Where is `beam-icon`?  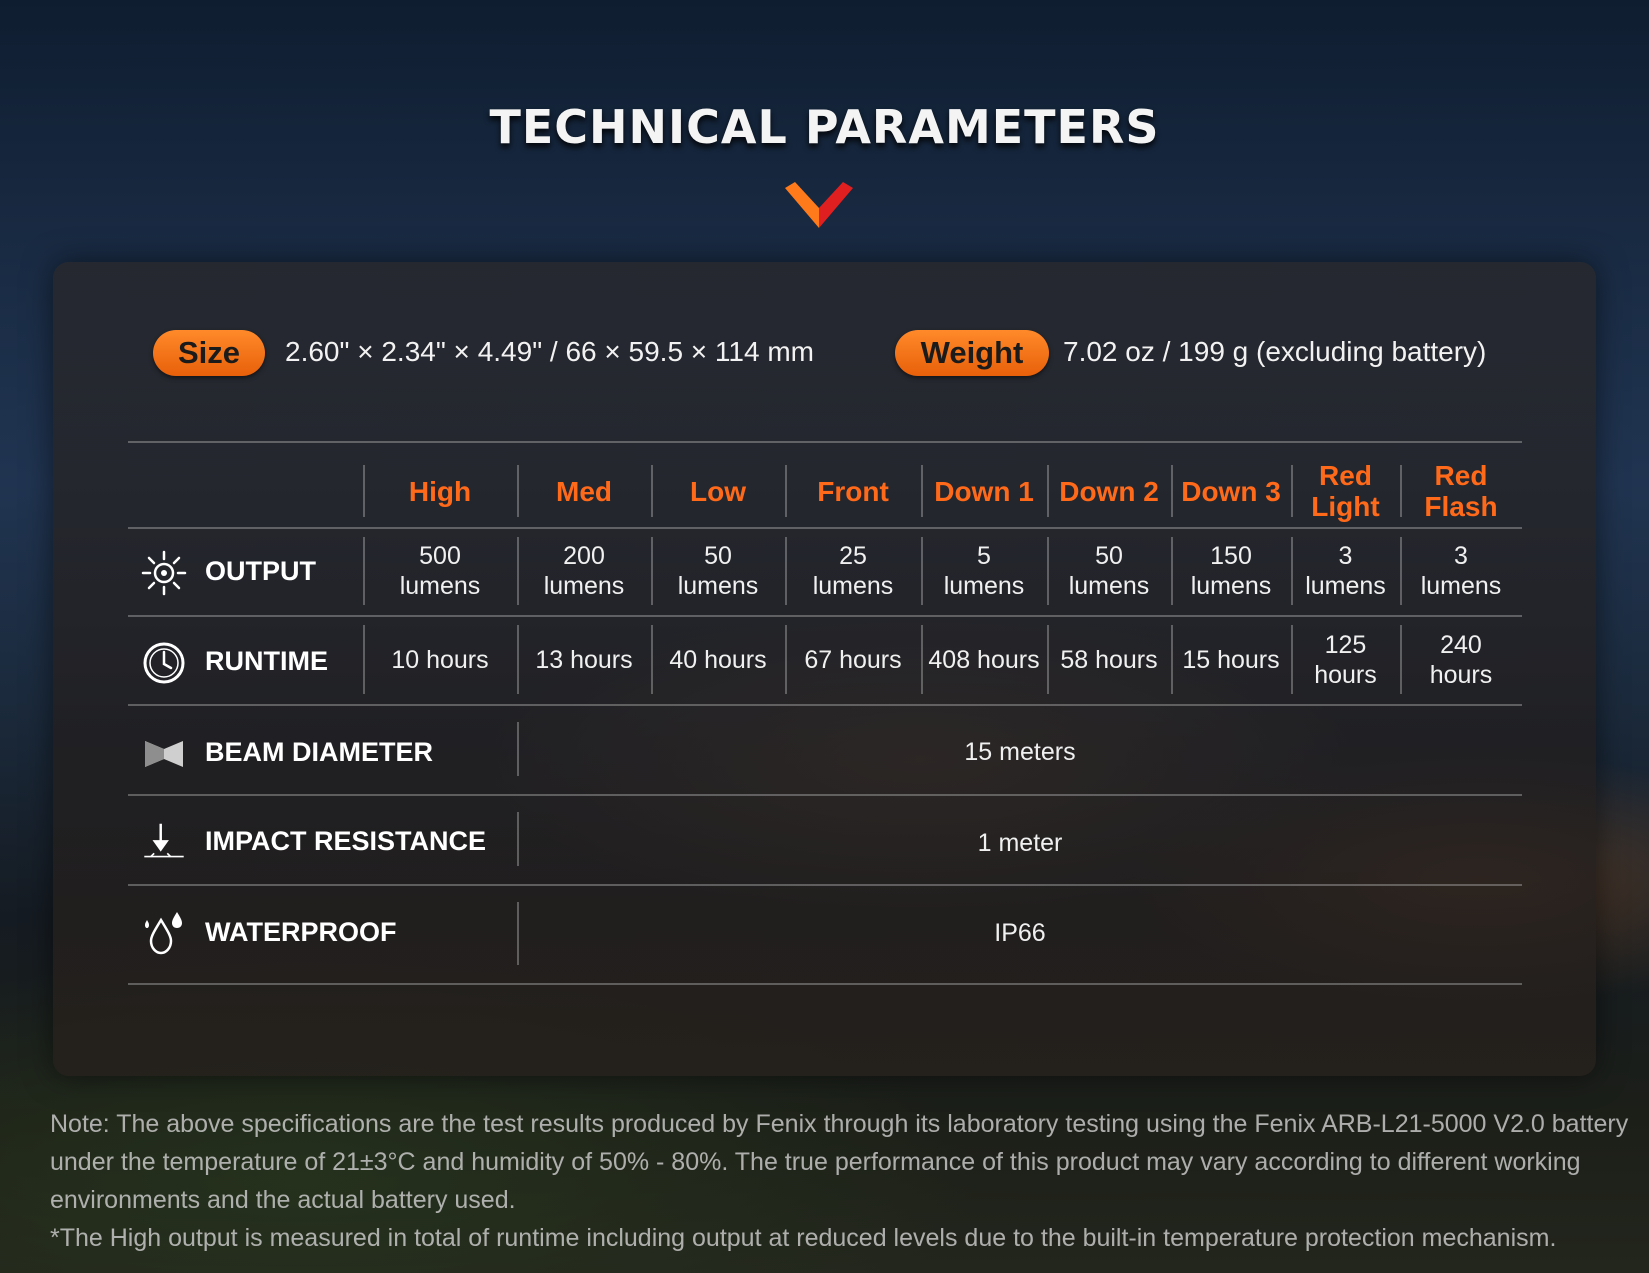
beam-icon is located at coordinates (164, 754).